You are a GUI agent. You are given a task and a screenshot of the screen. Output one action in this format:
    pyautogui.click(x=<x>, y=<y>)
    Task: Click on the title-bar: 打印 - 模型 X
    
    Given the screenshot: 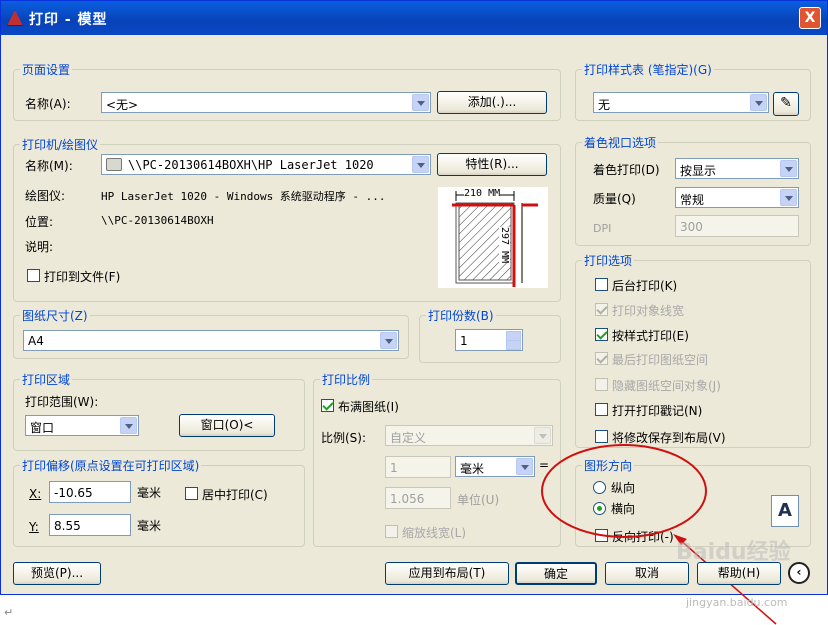 What is the action you would take?
    pyautogui.click(x=414, y=18)
    